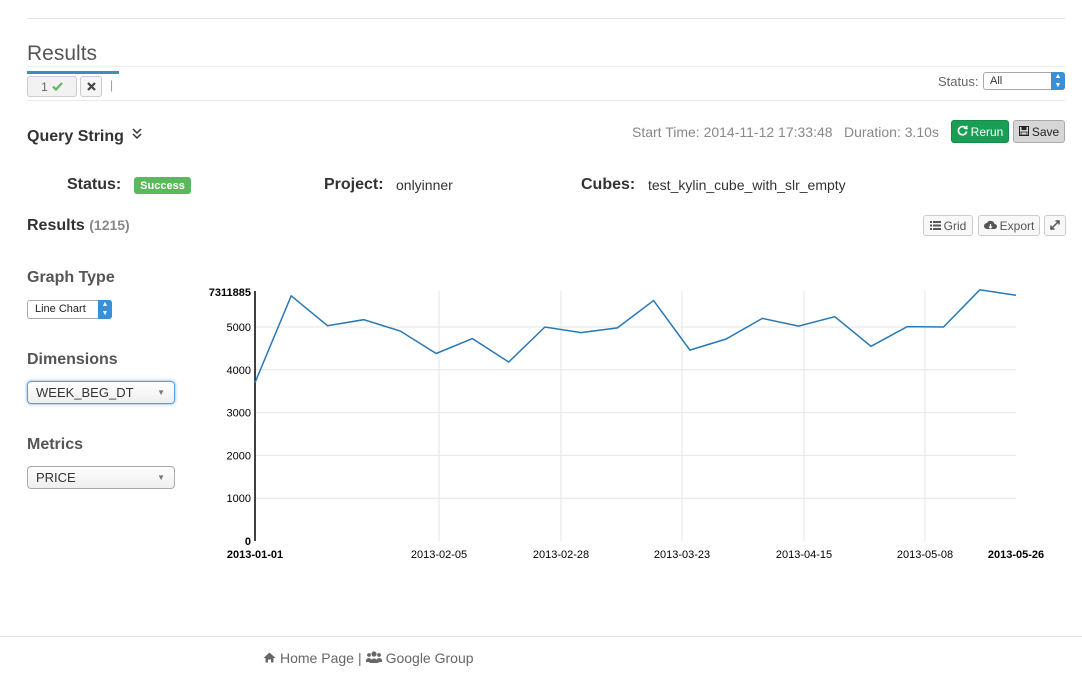  I want to click on x-tick-label: 2013-05-08, so click(925, 555).